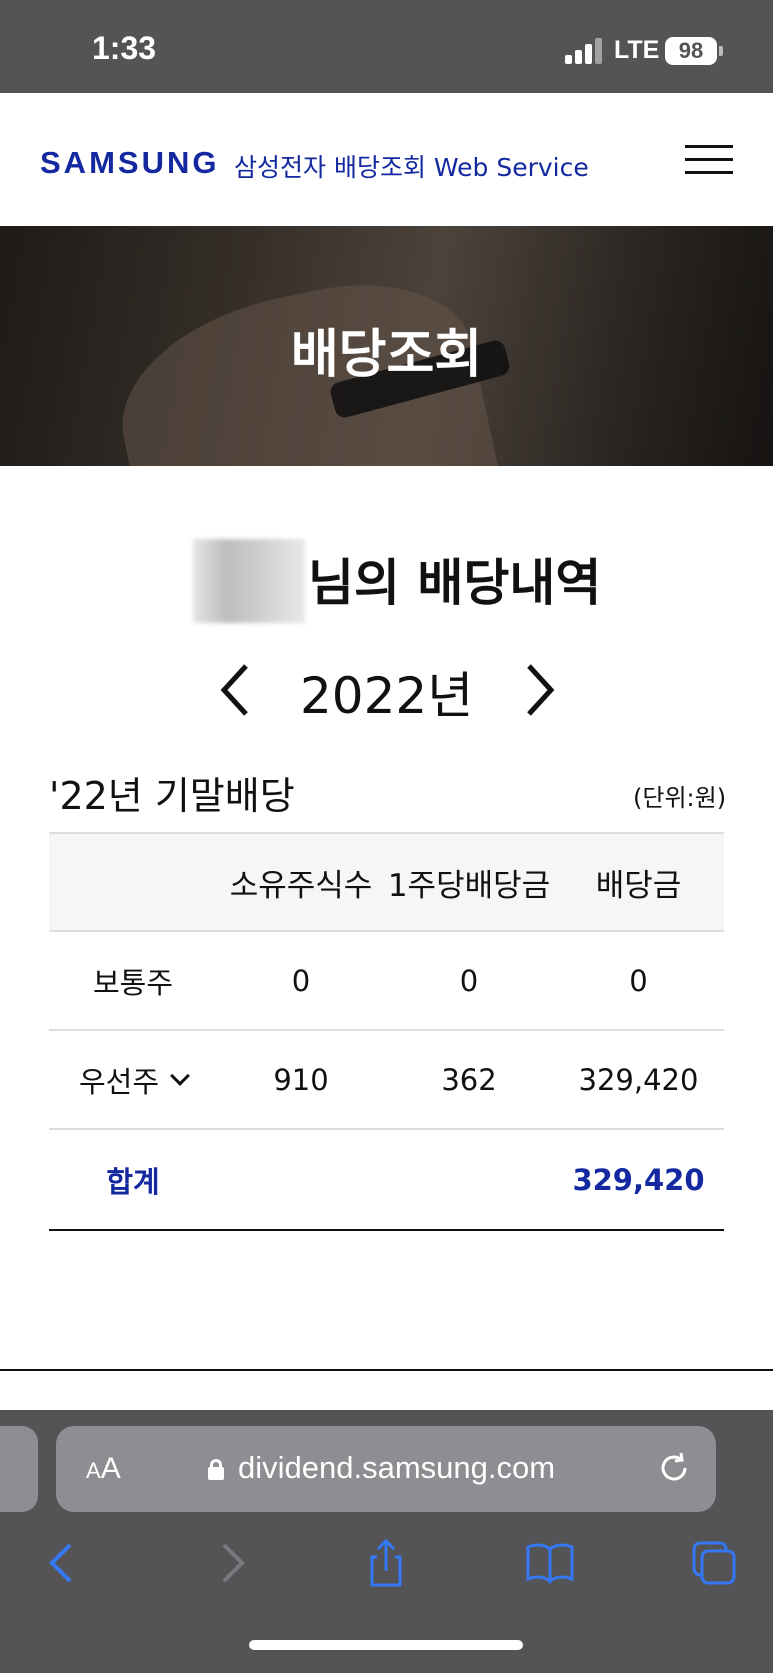 This screenshot has width=773, height=1673. What do you see at coordinates (396, 1468) in the screenshot?
I see `url-text: dividend.samsung.com` at bounding box center [396, 1468].